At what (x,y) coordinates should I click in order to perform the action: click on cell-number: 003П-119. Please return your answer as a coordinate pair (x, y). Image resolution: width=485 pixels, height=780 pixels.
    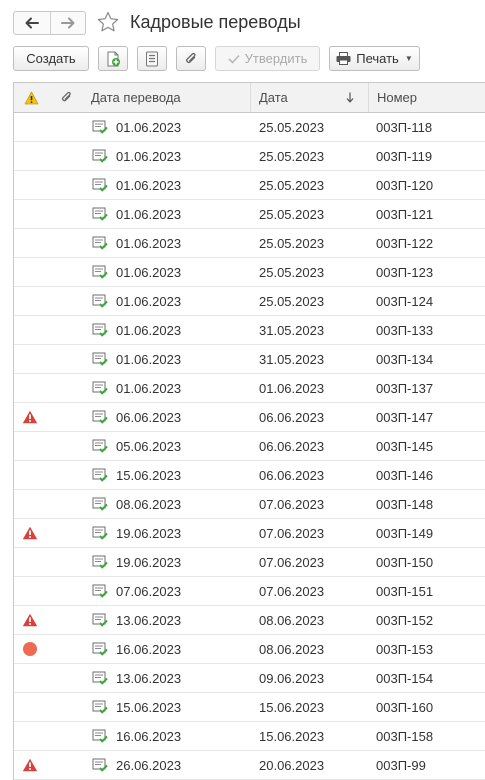
    Looking at the image, I should click on (404, 156).